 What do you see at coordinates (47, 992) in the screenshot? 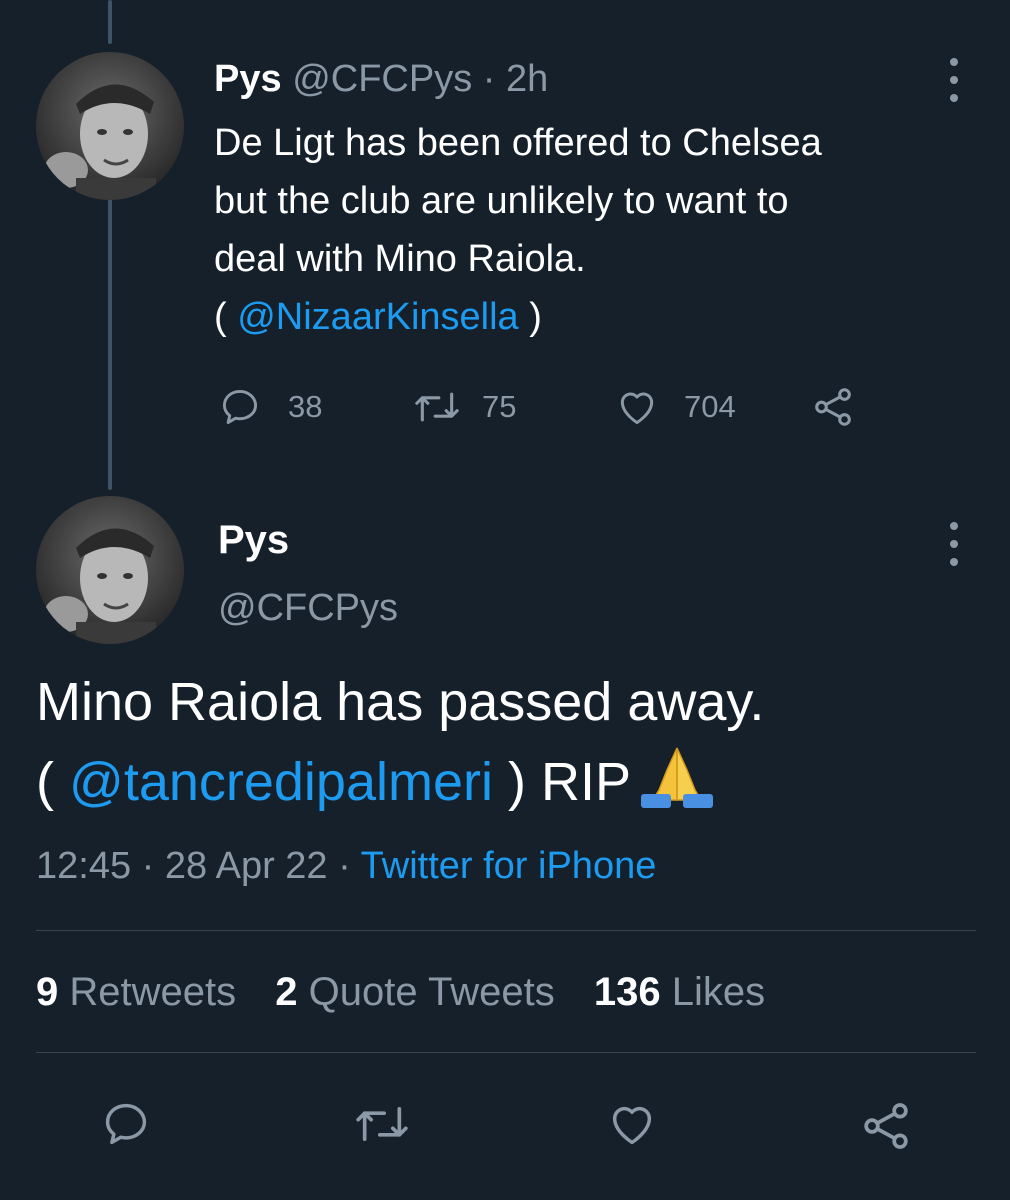
I see `retweets-count: 9` at bounding box center [47, 992].